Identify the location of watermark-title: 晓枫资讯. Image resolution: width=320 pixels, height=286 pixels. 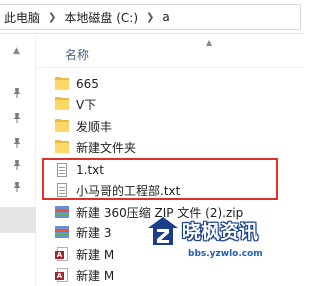
(220, 232).